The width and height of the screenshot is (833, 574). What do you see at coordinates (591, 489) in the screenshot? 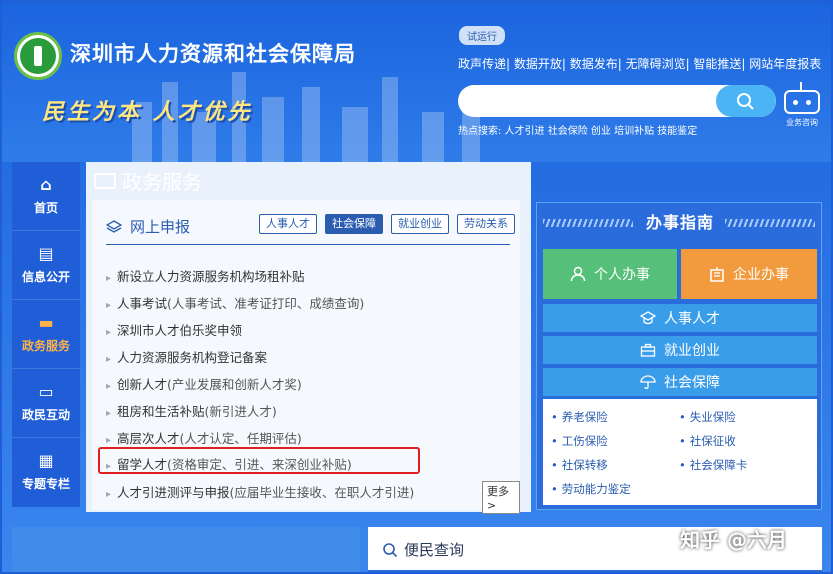
I see `ss-link-assessment: 劳动能力鉴定` at bounding box center [591, 489].